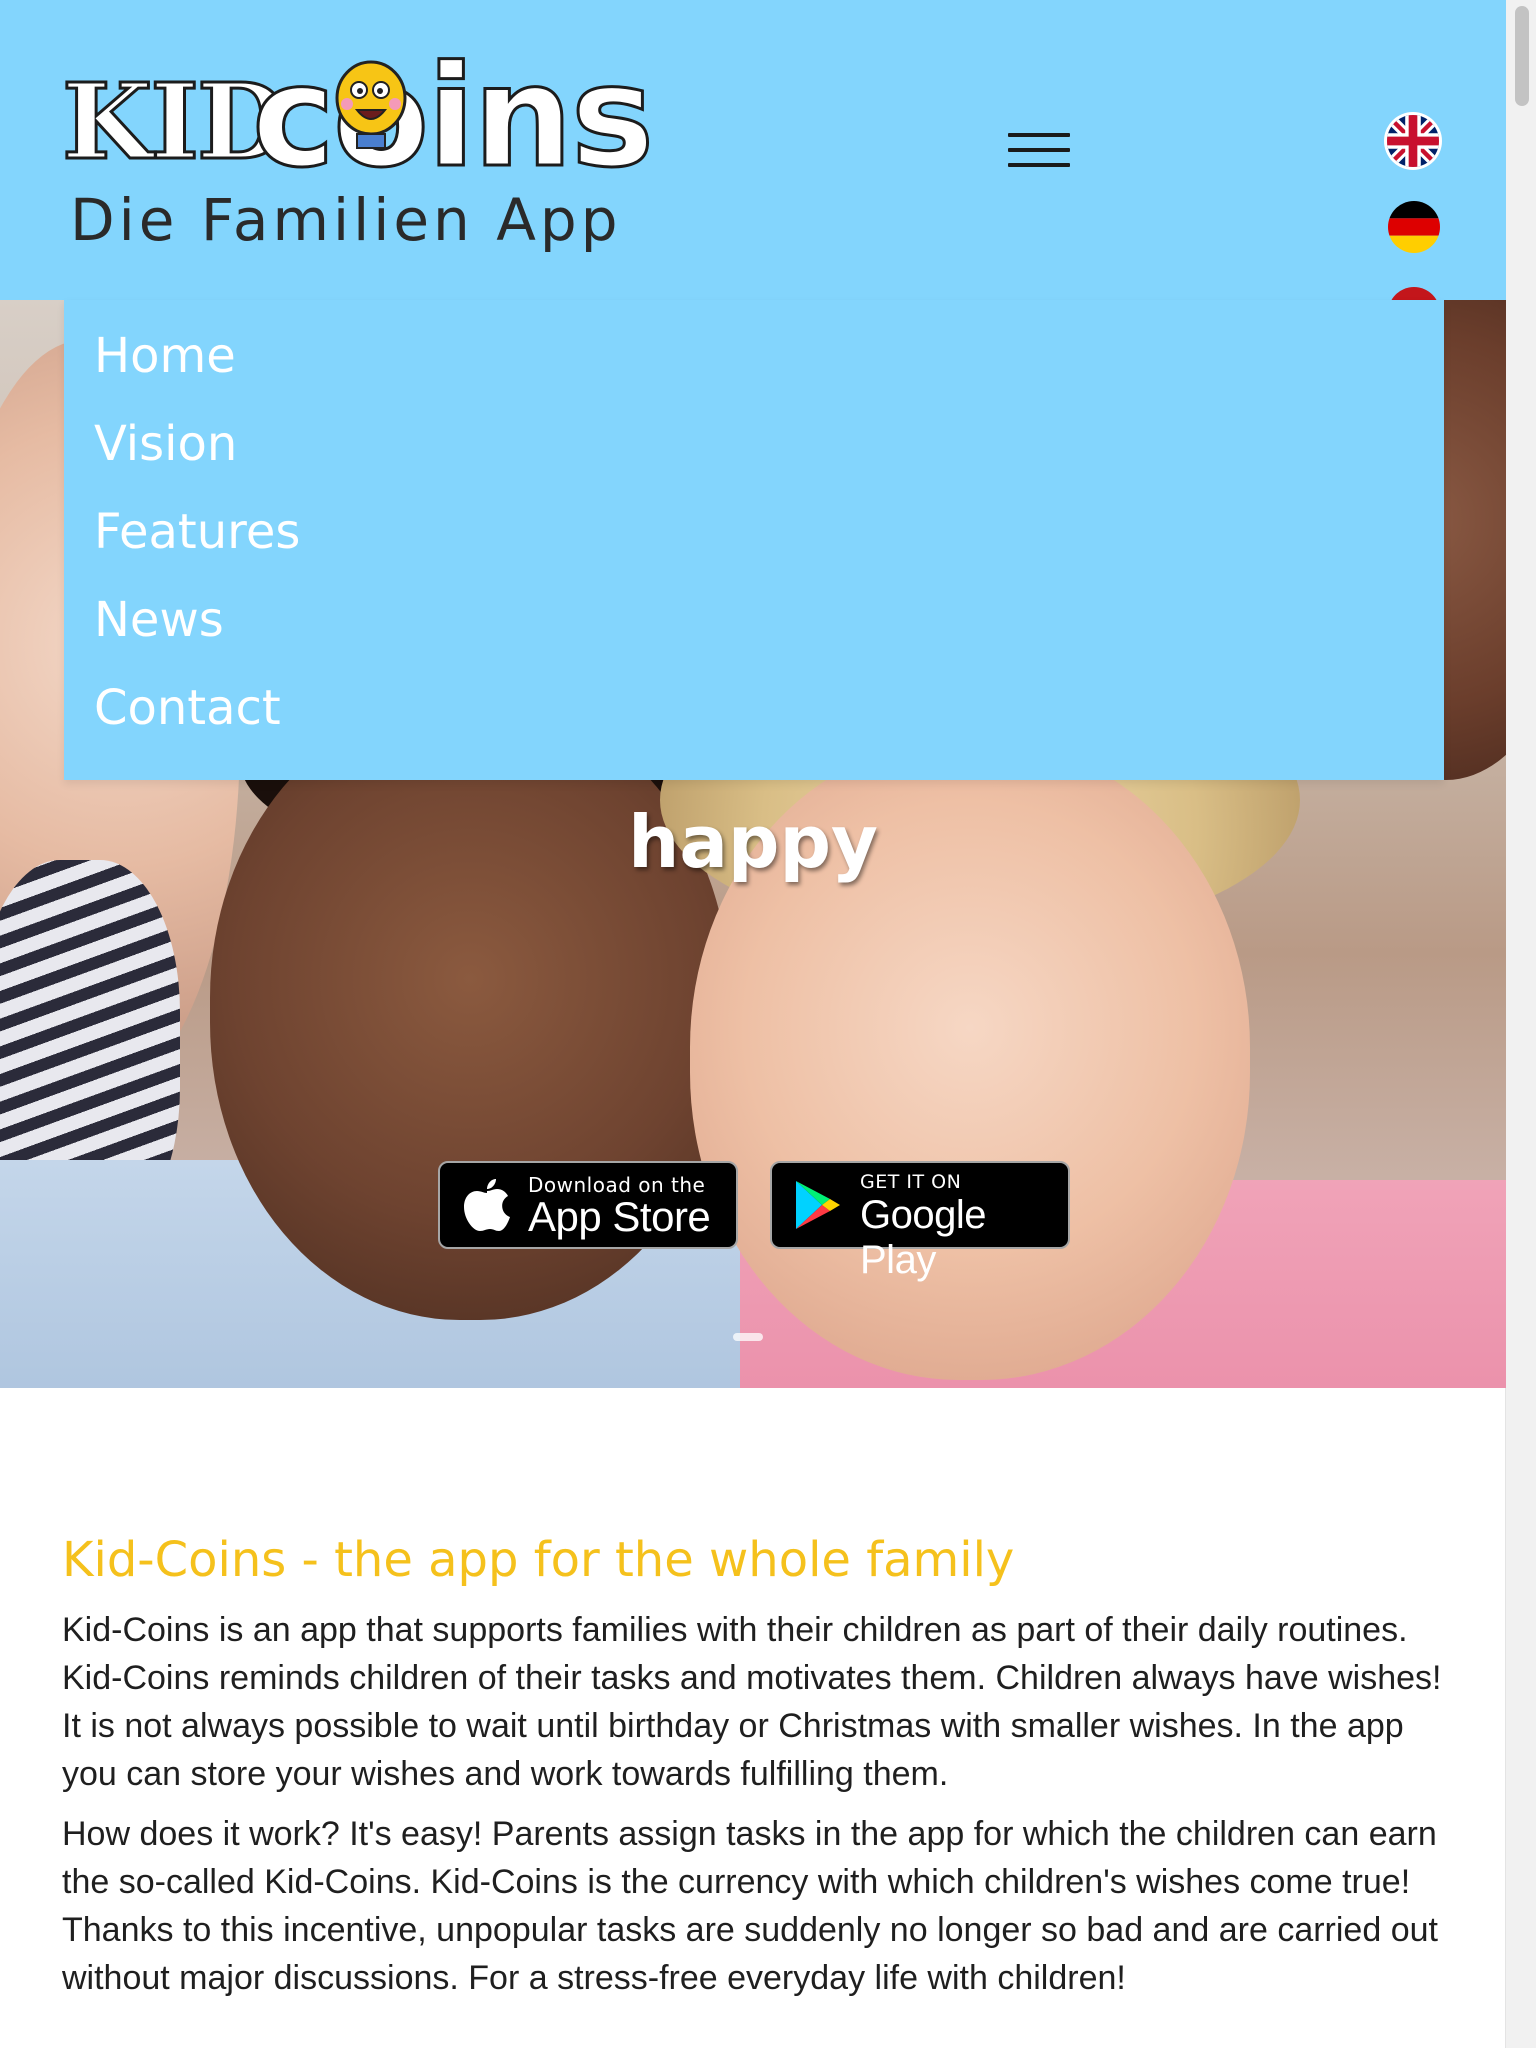 This screenshot has height=2048, width=1536. I want to click on google-play-big-text: Google Play, so click(923, 1237).